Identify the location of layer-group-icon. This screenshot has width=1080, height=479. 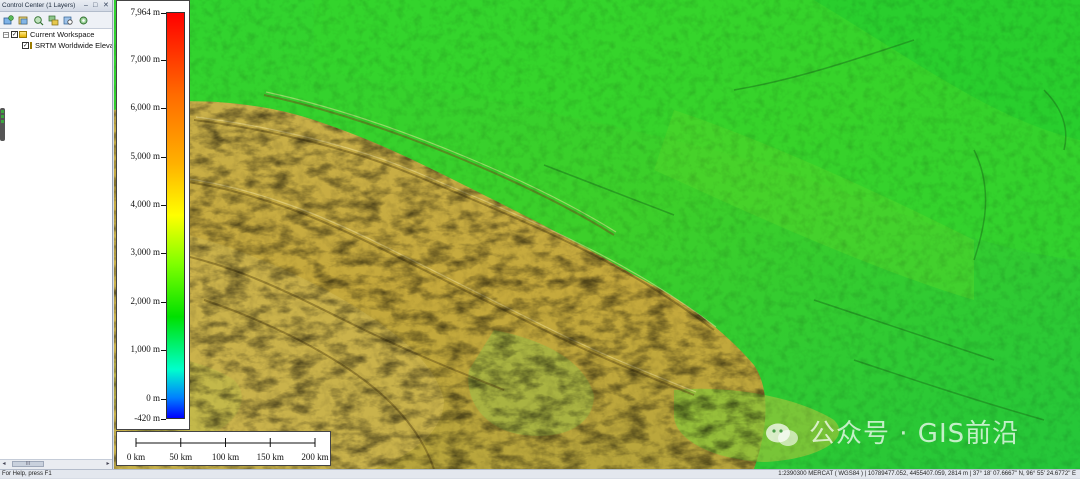
(53, 20).